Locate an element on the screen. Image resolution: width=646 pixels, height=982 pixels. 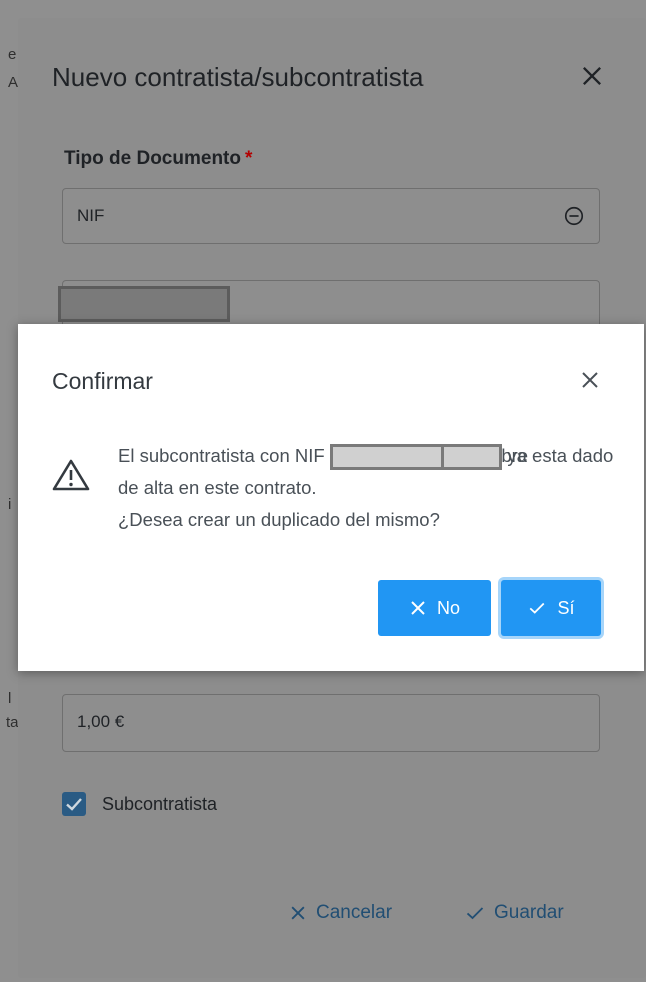
warning-icon is located at coordinates (71, 475).